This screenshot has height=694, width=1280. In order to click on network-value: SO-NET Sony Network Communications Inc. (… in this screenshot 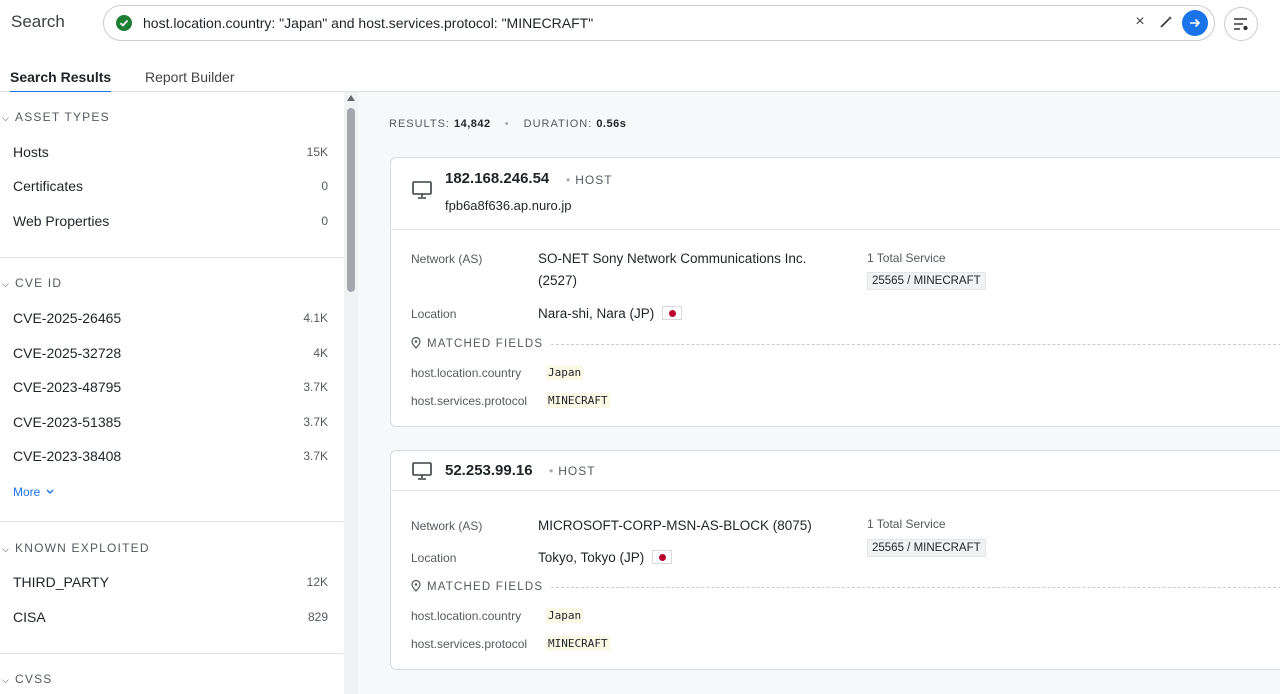, I will do `click(672, 270)`.